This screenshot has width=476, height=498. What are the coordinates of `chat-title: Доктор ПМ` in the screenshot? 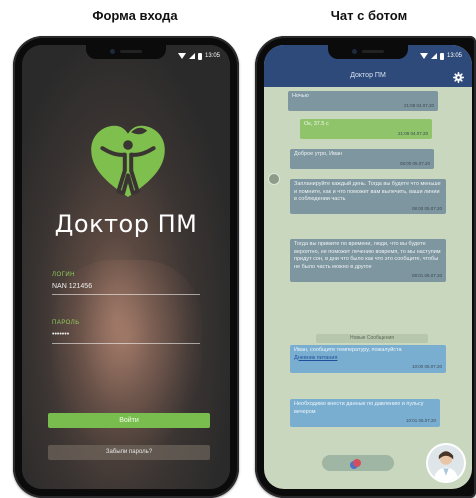 It's located at (368, 75).